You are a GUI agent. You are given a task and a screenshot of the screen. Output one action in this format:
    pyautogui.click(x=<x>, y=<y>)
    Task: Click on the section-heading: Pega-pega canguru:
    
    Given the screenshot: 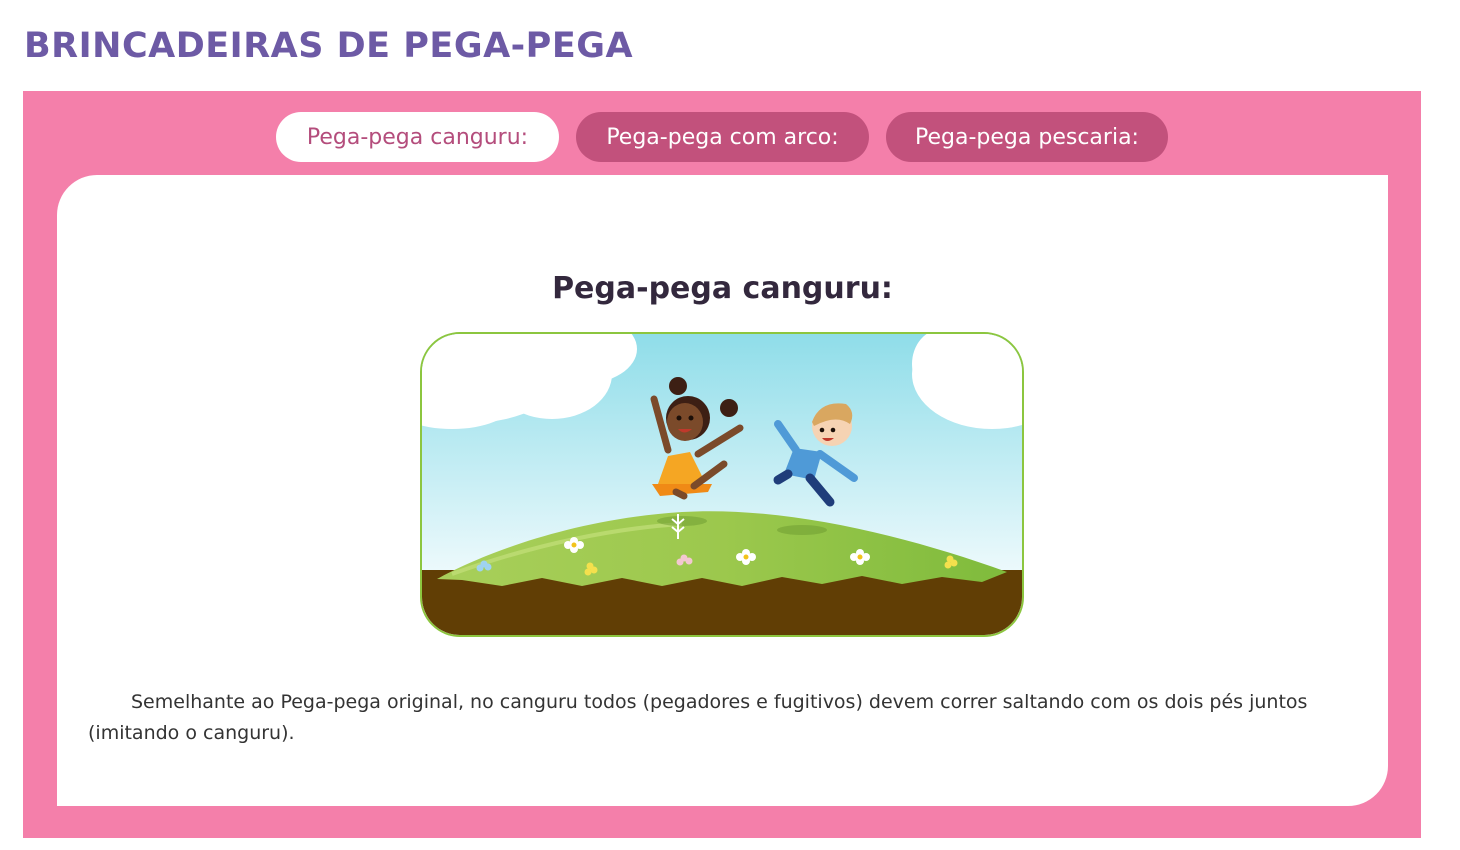 What is the action you would take?
    pyautogui.click(x=722, y=288)
    